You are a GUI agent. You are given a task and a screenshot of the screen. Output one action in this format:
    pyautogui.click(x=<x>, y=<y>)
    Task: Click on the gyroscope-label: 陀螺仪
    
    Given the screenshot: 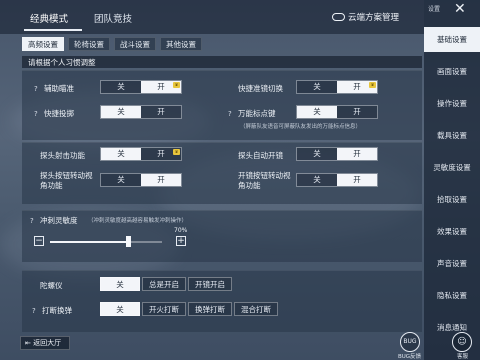 What is the action you would take?
    pyautogui.click(x=51, y=285)
    